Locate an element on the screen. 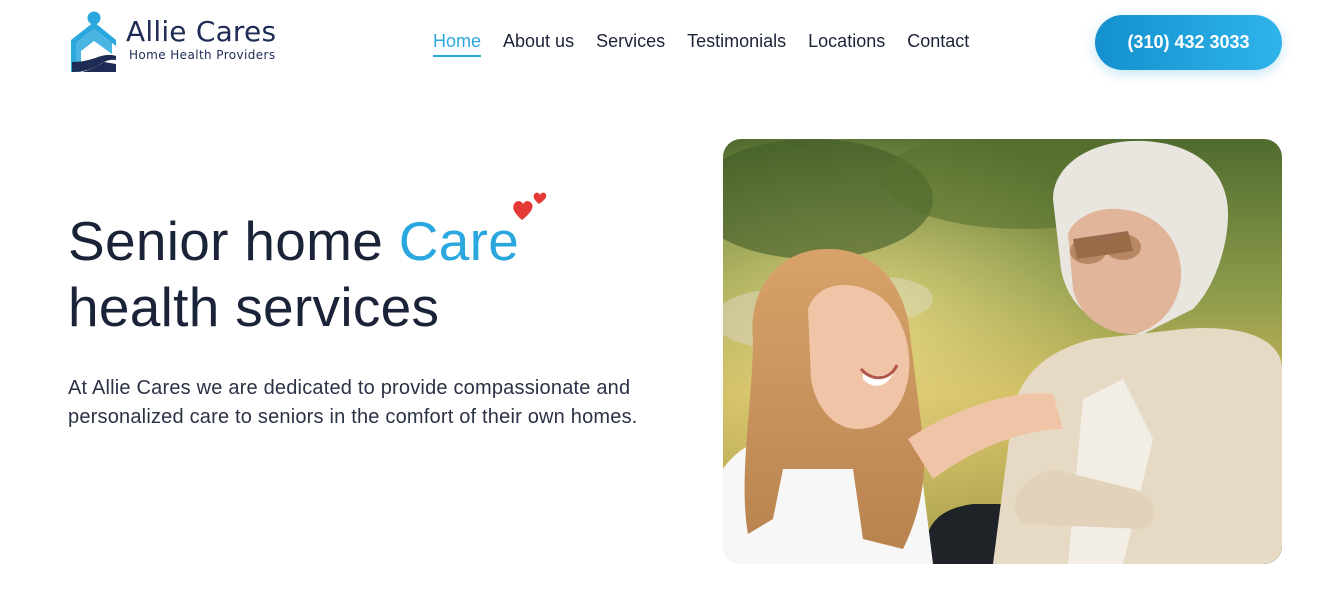 This screenshot has height=597, width=1343. hero-title: Senior home Care health services is located at coordinates (293, 274).